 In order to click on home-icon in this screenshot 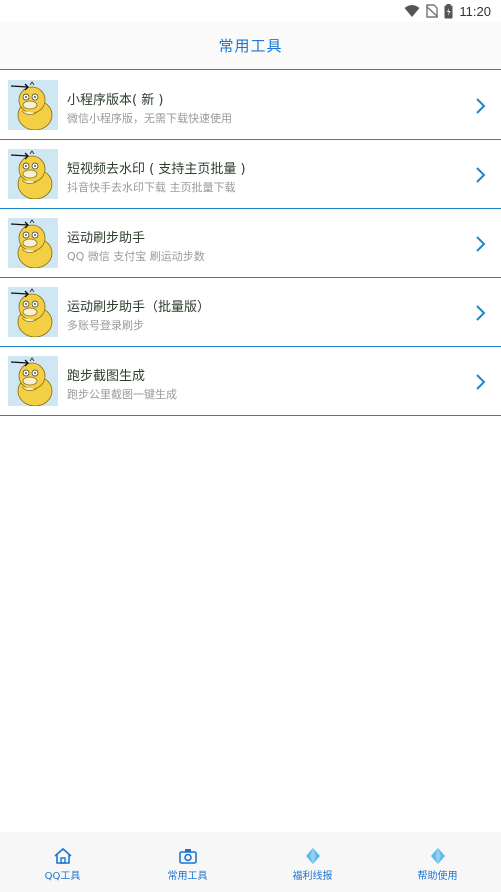, I will do `click(62, 855)`.